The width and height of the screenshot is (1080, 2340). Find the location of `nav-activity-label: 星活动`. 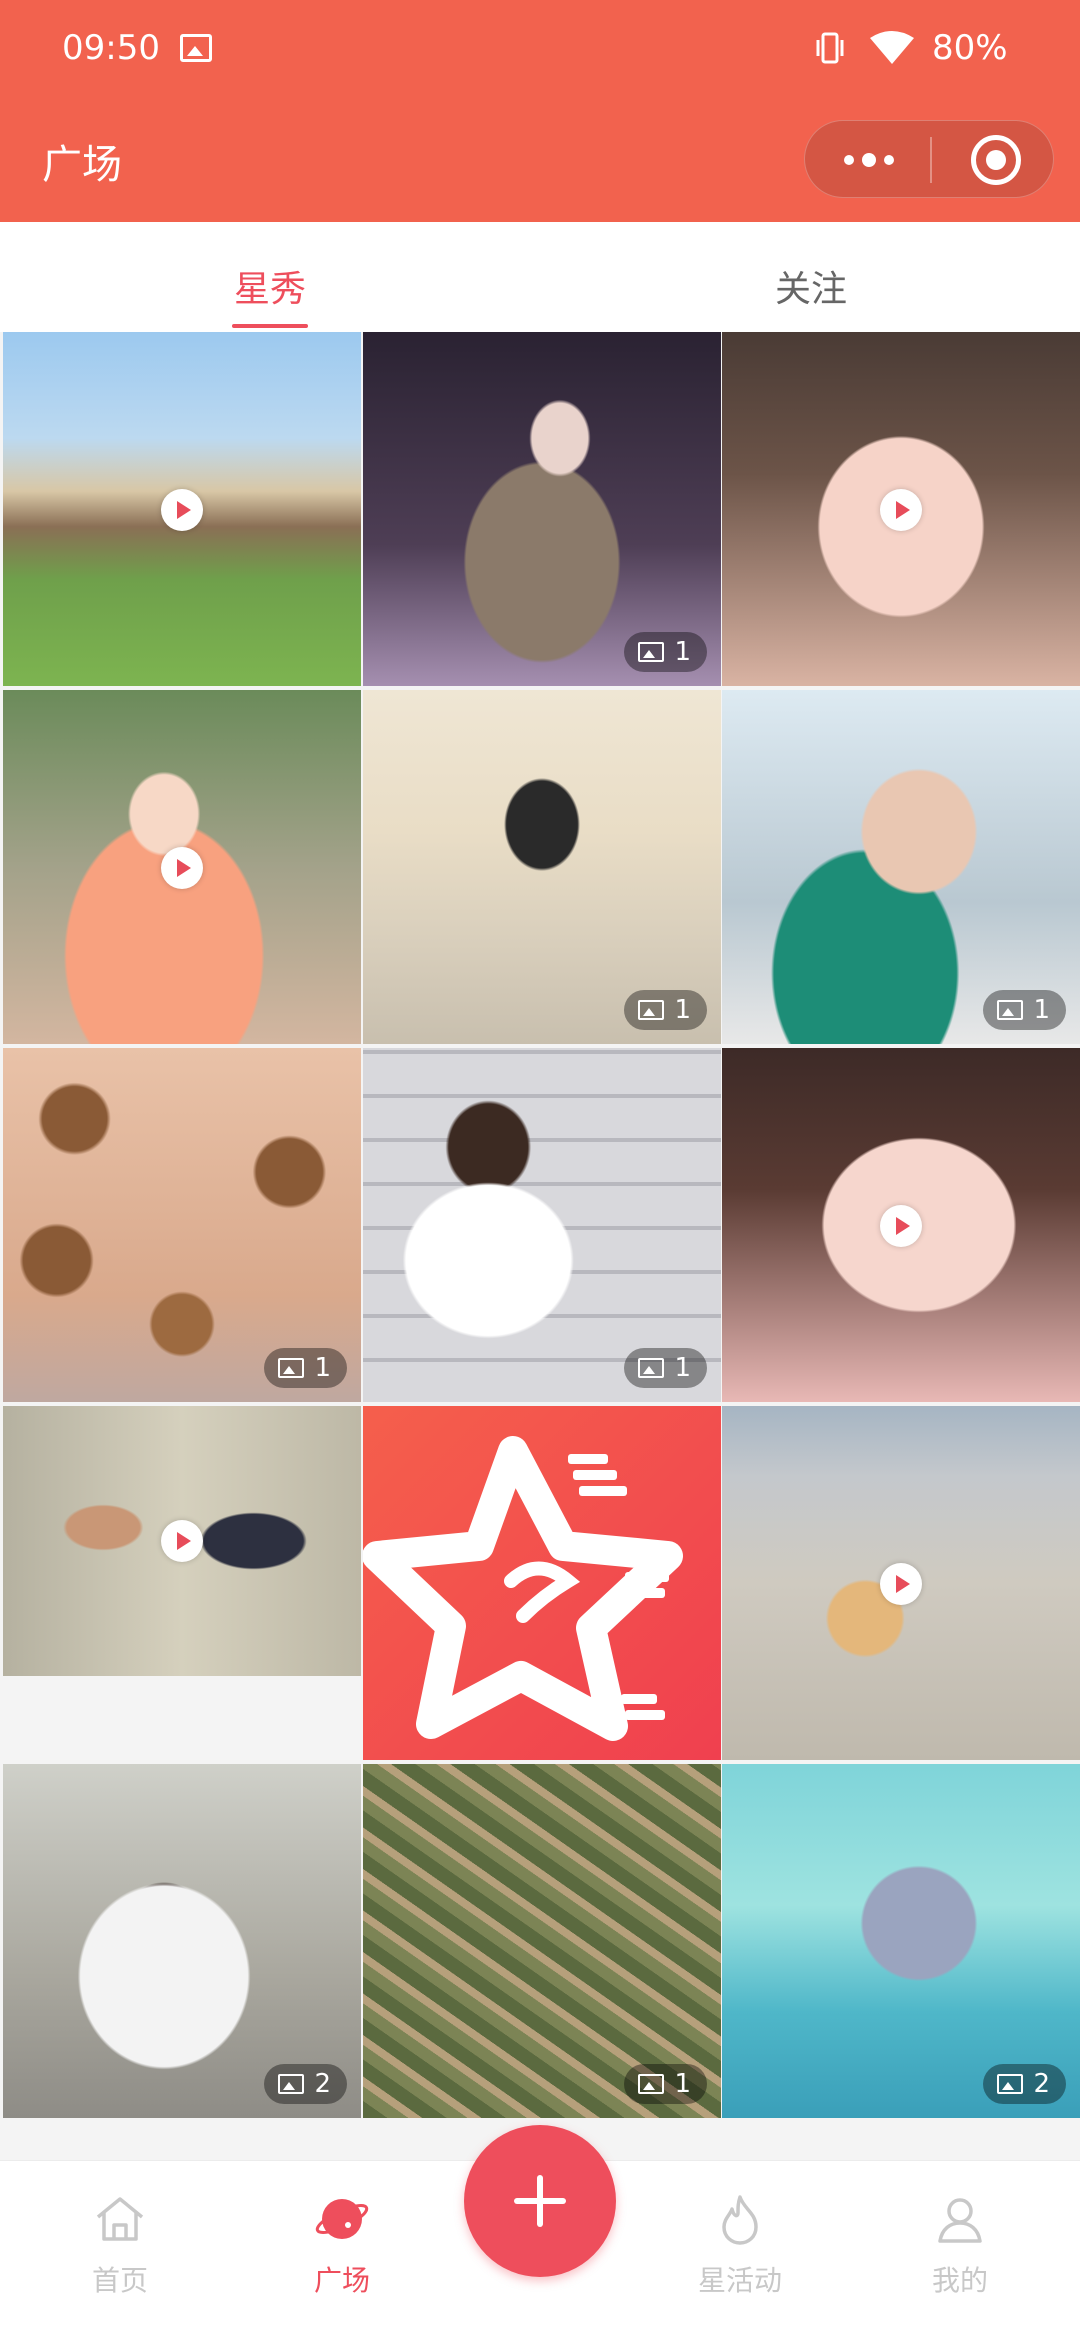

nav-activity-label: 星活动 is located at coordinates (739, 2280).